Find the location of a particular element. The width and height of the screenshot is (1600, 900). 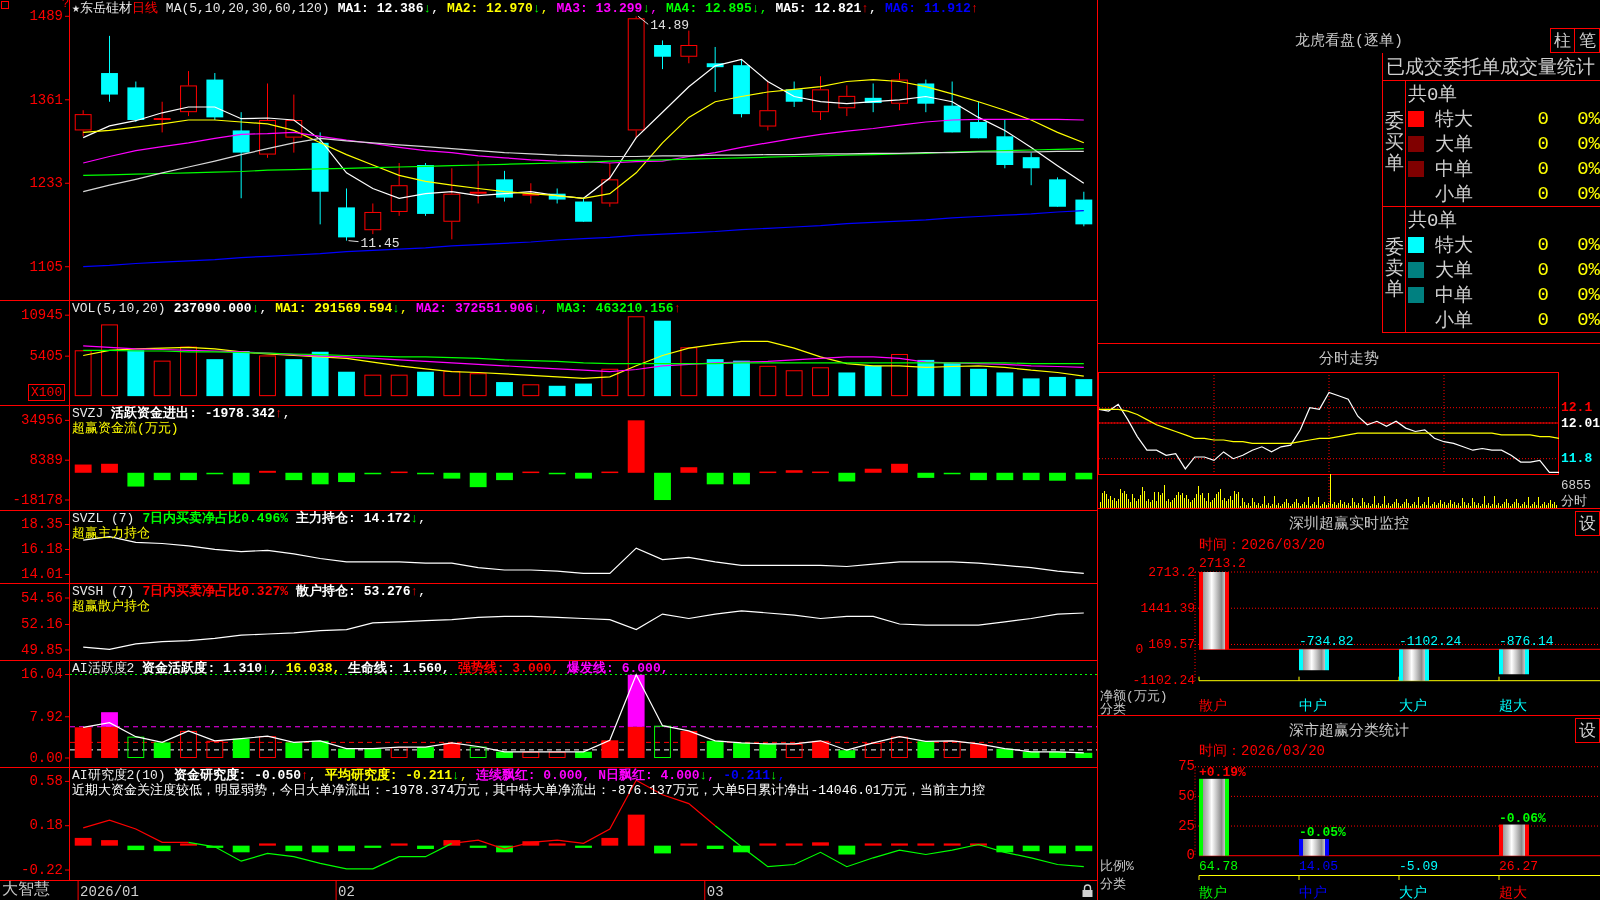

indicator-reading: 主力持仓: 14.172 is located at coordinates (353, 518).